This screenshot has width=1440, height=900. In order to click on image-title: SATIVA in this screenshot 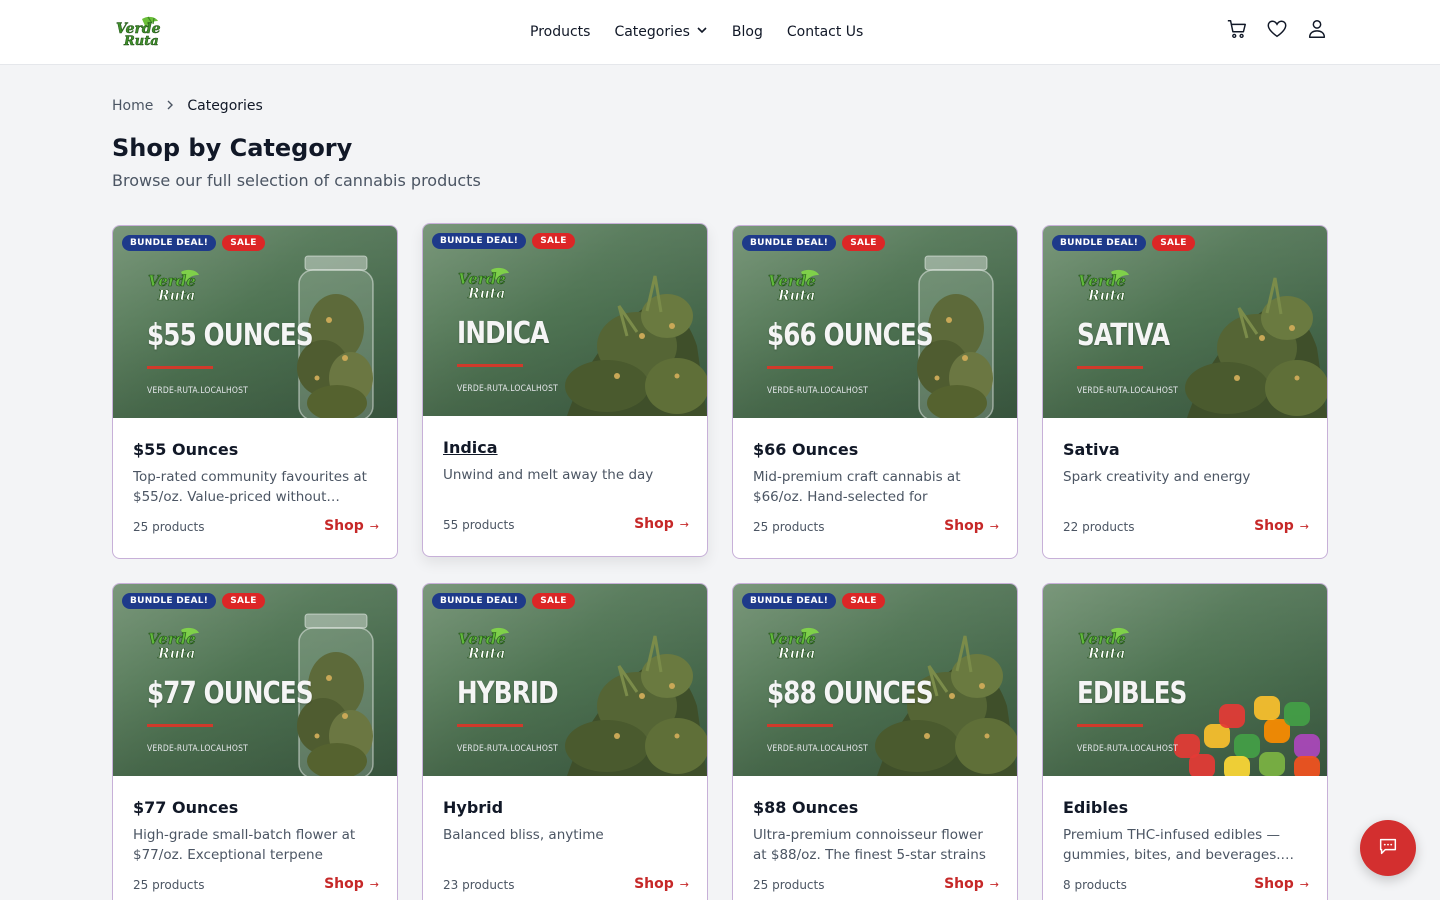, I will do `click(1123, 335)`.